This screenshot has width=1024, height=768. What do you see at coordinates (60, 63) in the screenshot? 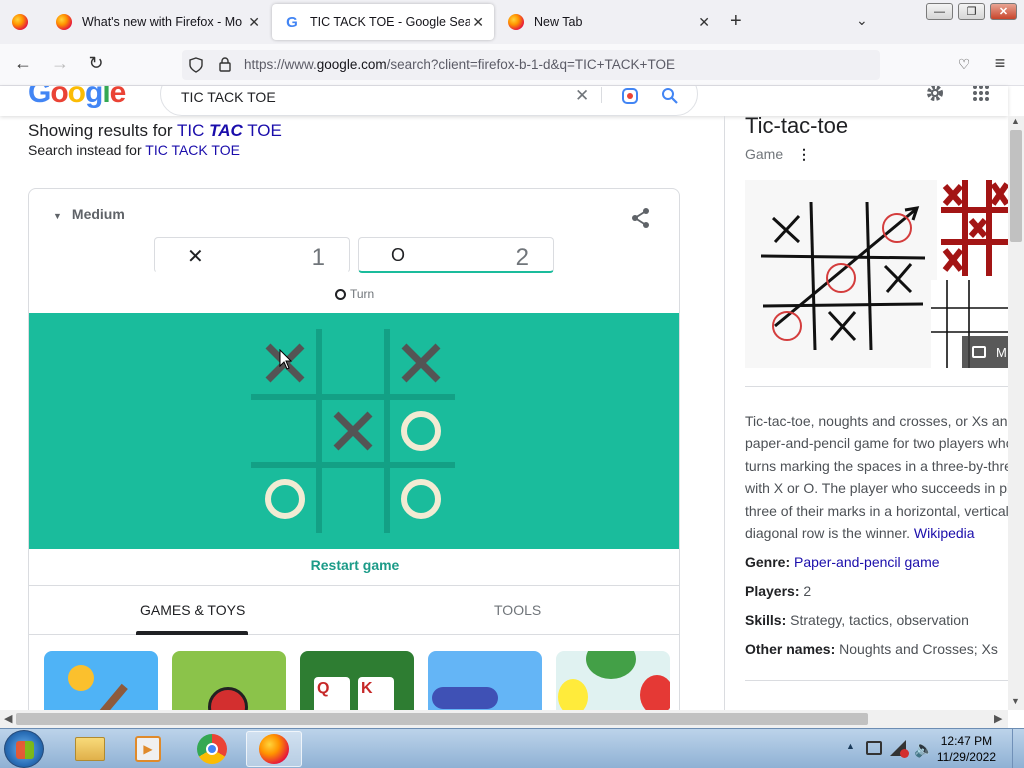
I see `forward-icon: →` at bounding box center [60, 63].